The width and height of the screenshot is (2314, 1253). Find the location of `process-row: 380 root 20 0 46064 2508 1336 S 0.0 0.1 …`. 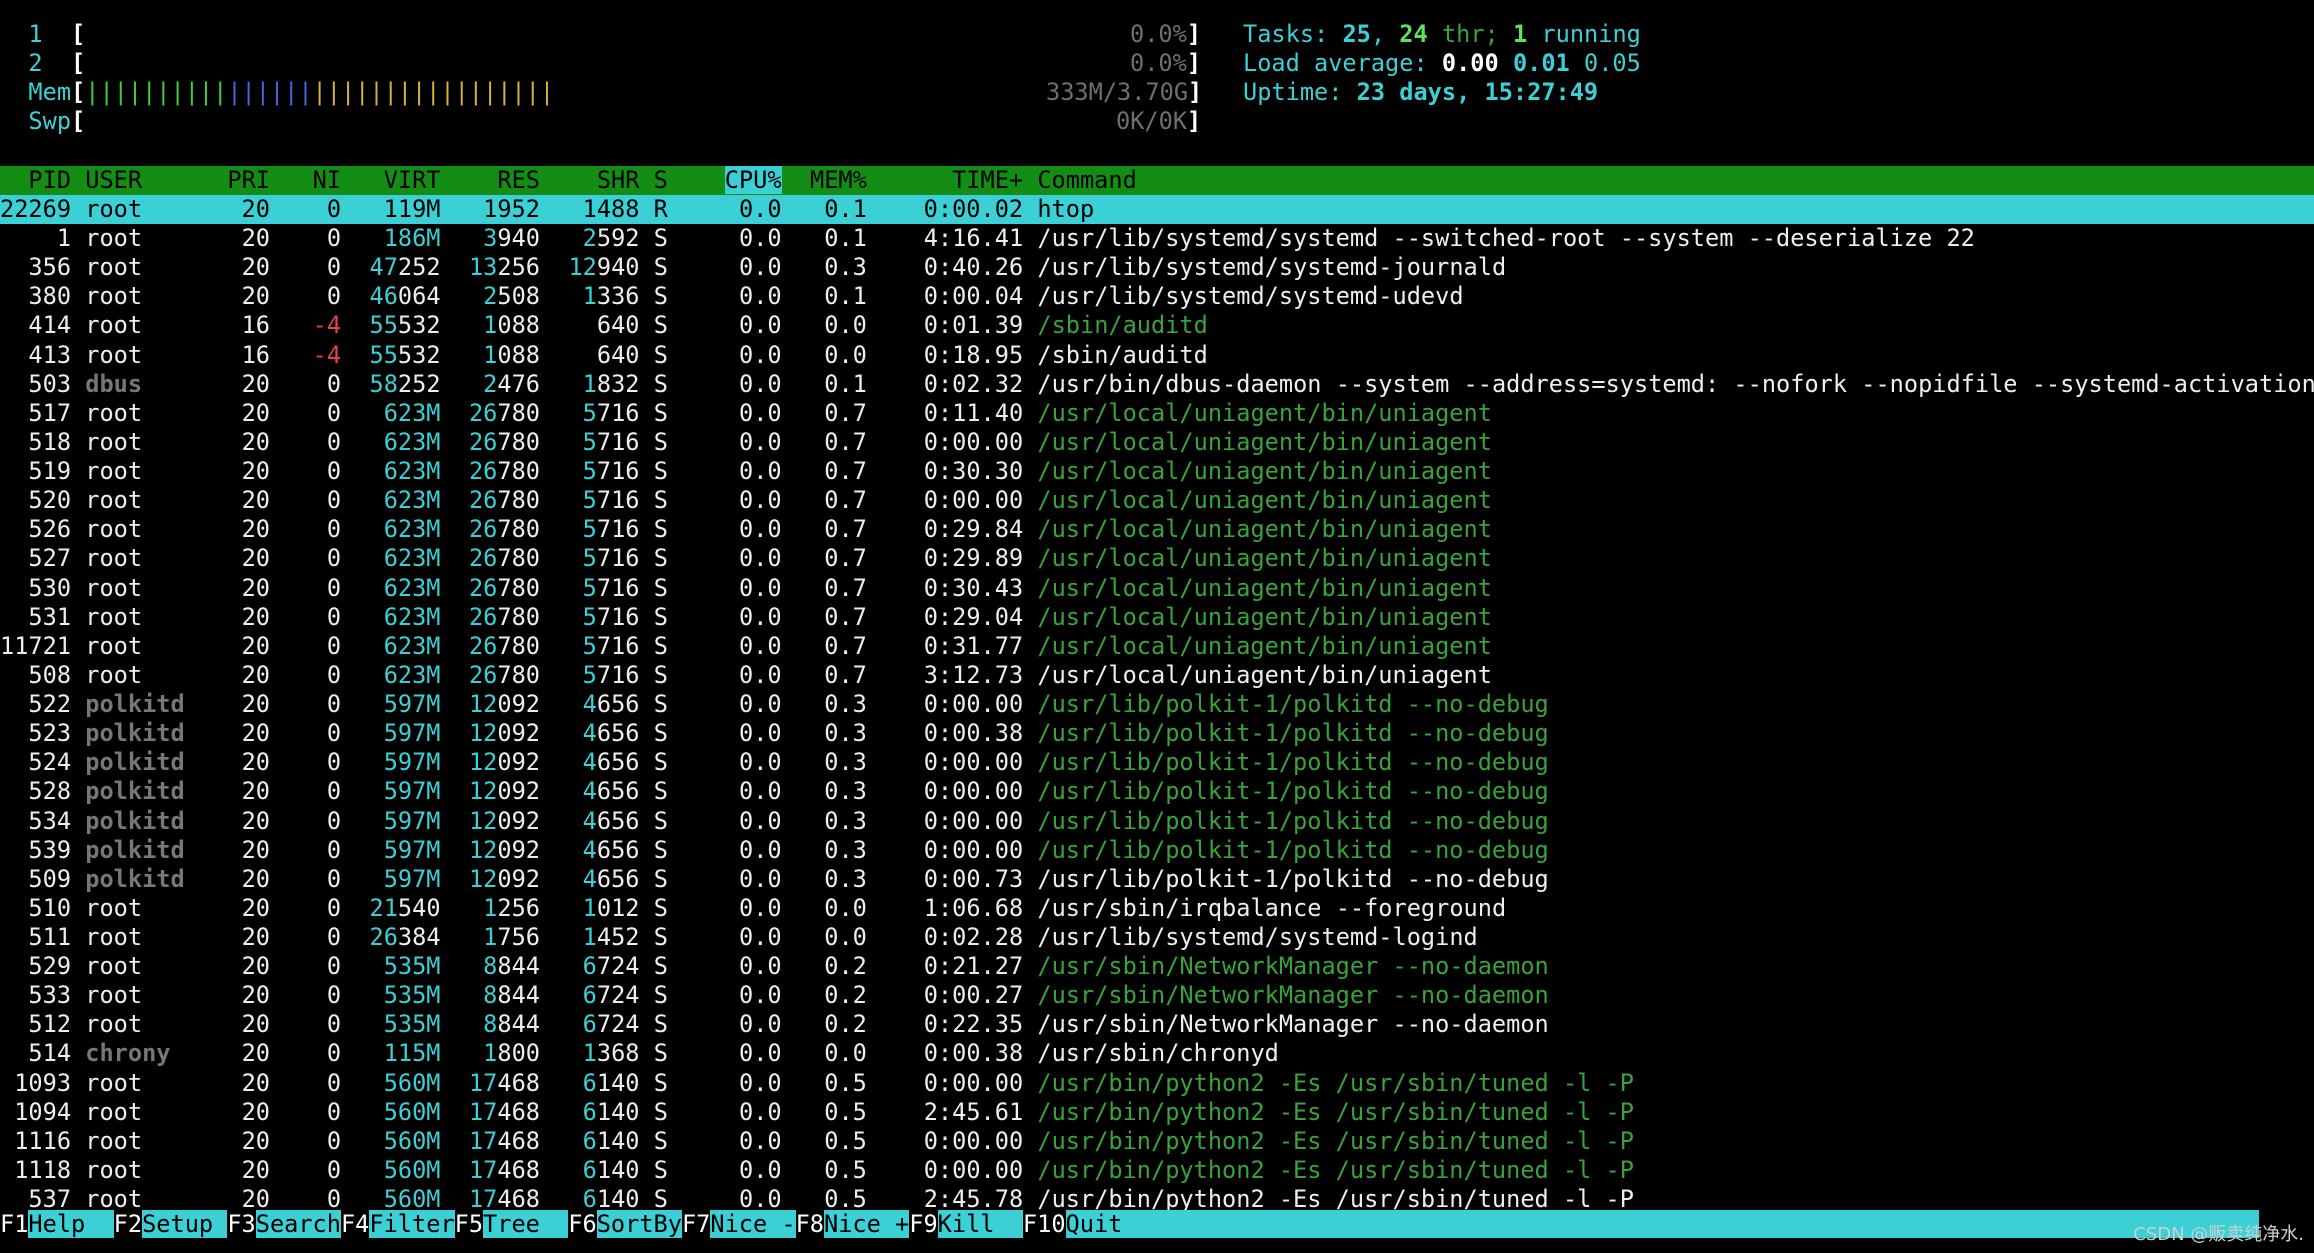

process-row: 380 root 20 0 46064 2508 1336 S 0.0 0.1 … is located at coordinates (1157, 296).